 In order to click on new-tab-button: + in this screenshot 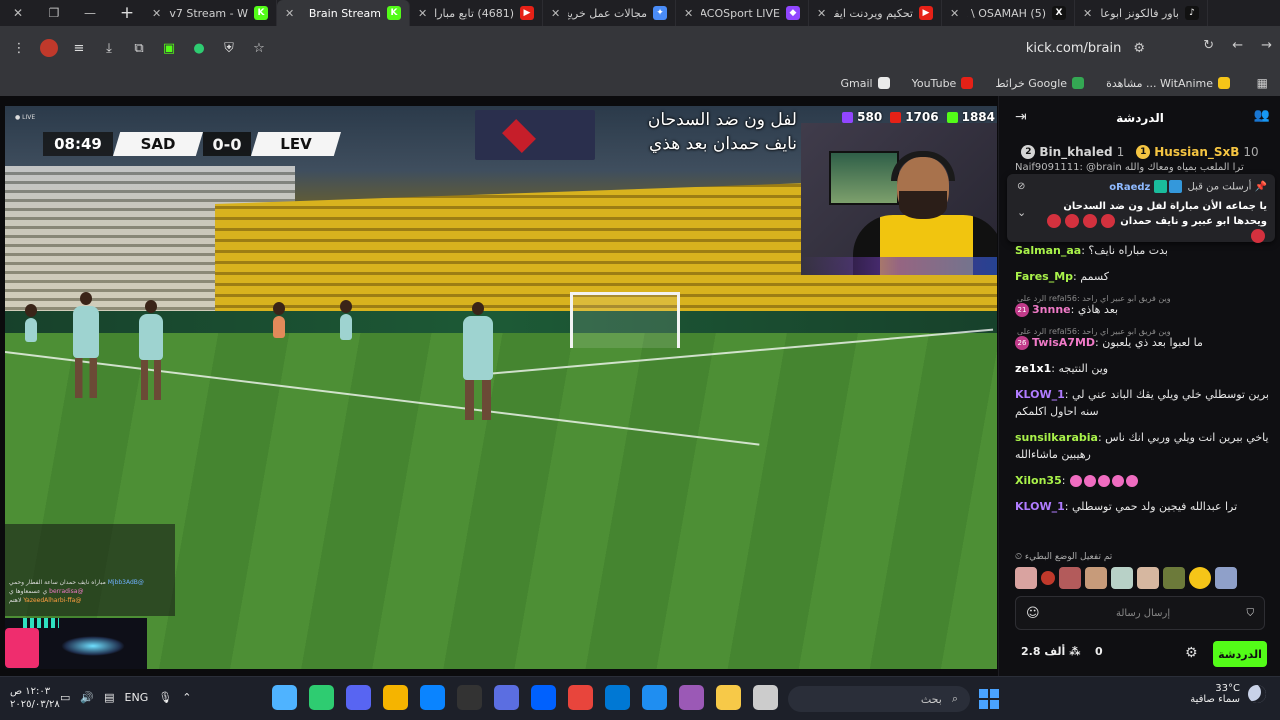, I will do `click(127, 13)`.